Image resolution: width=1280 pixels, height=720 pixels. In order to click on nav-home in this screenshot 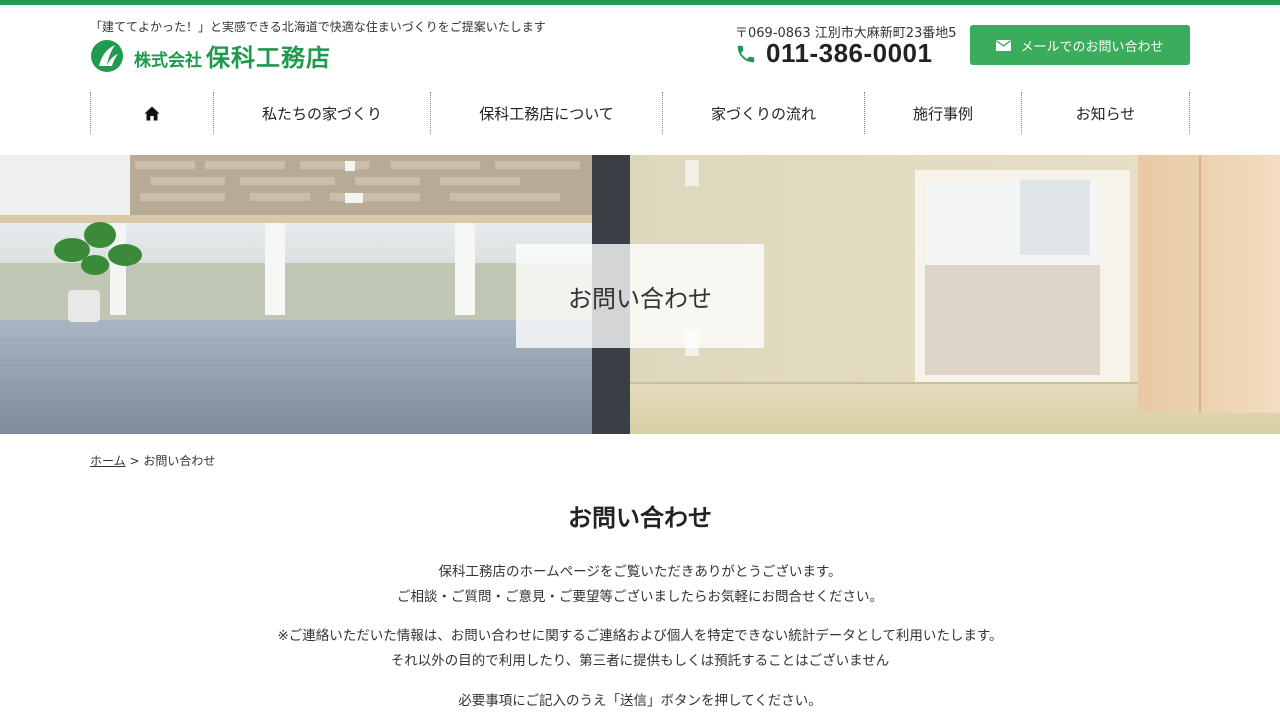, I will do `click(151, 113)`.